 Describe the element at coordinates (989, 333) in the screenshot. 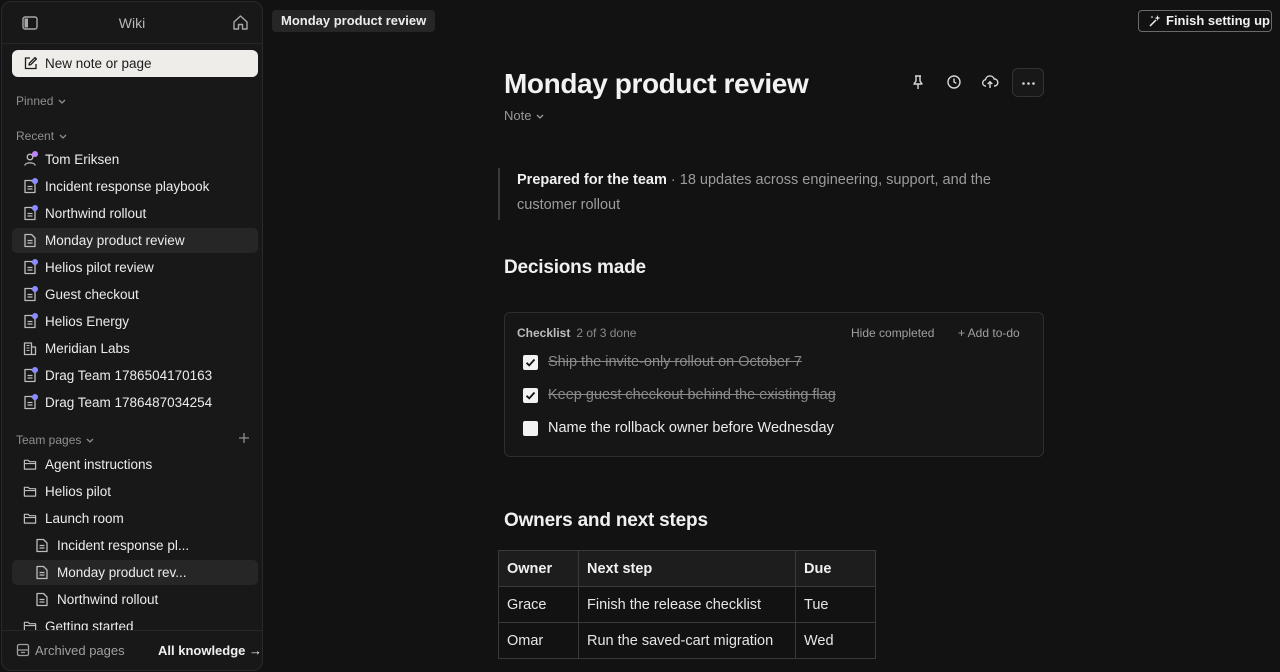

I see `add-todo-button: + Add to-do` at that location.